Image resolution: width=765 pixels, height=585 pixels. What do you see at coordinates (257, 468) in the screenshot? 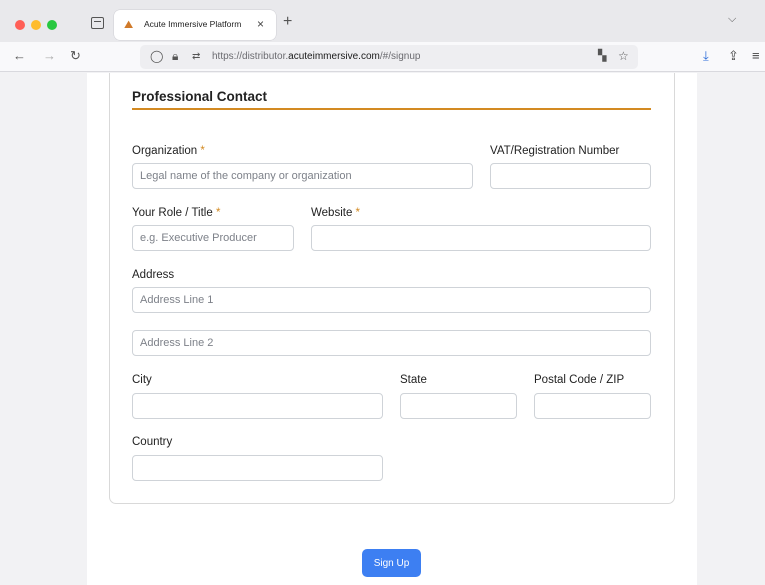
I see `country-input` at bounding box center [257, 468].